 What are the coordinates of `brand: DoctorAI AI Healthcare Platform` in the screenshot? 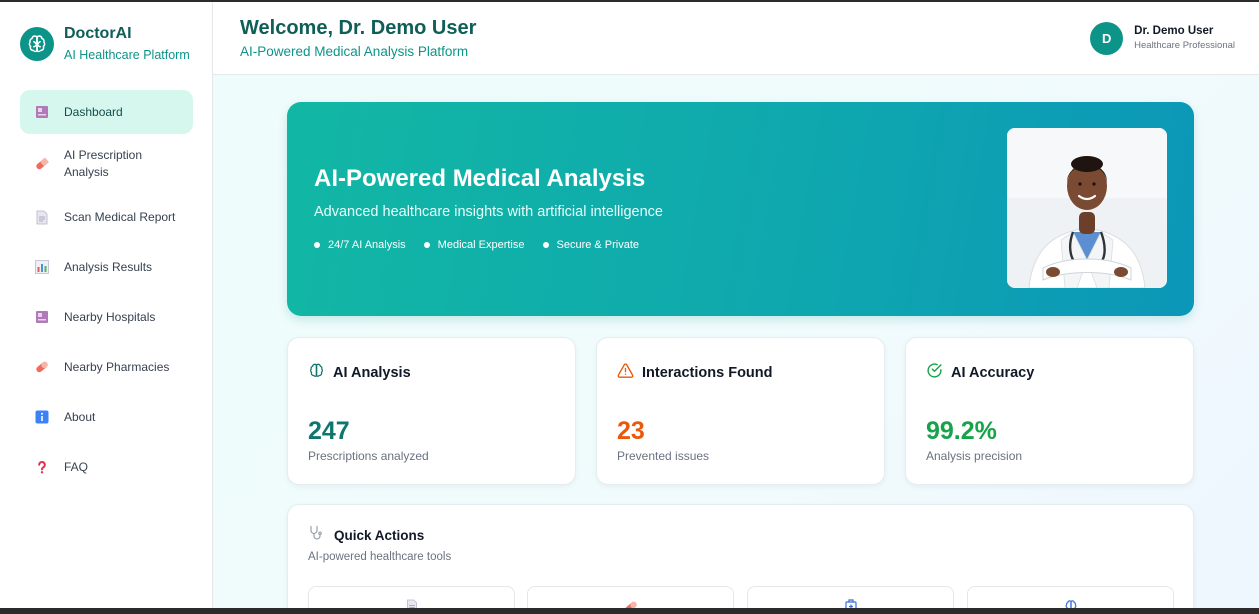 It's located at (105, 44).